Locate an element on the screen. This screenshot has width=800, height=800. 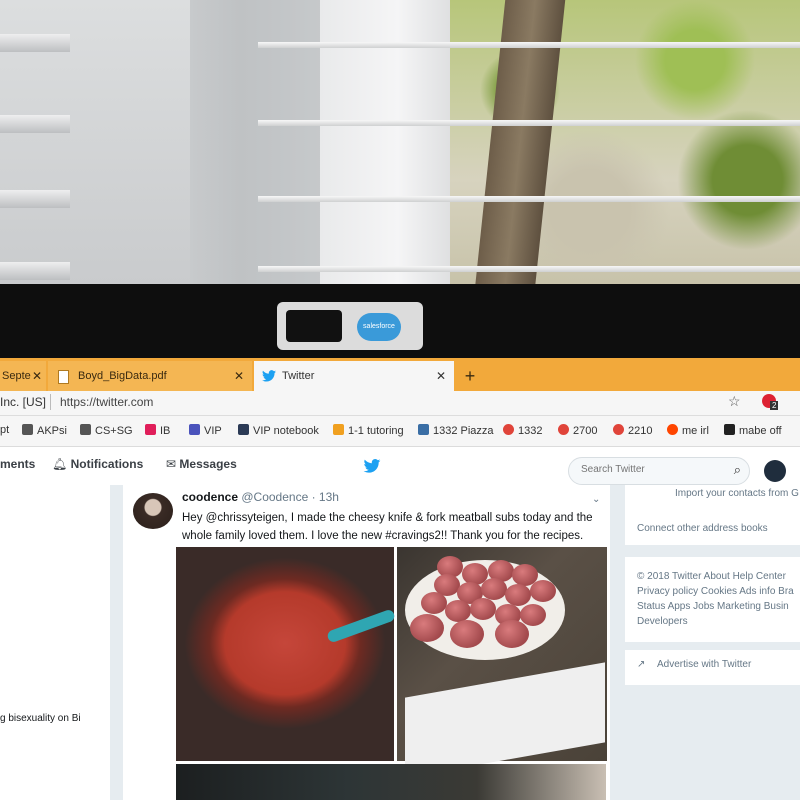
envelope-icon: ✉ is located at coordinates (171, 464).